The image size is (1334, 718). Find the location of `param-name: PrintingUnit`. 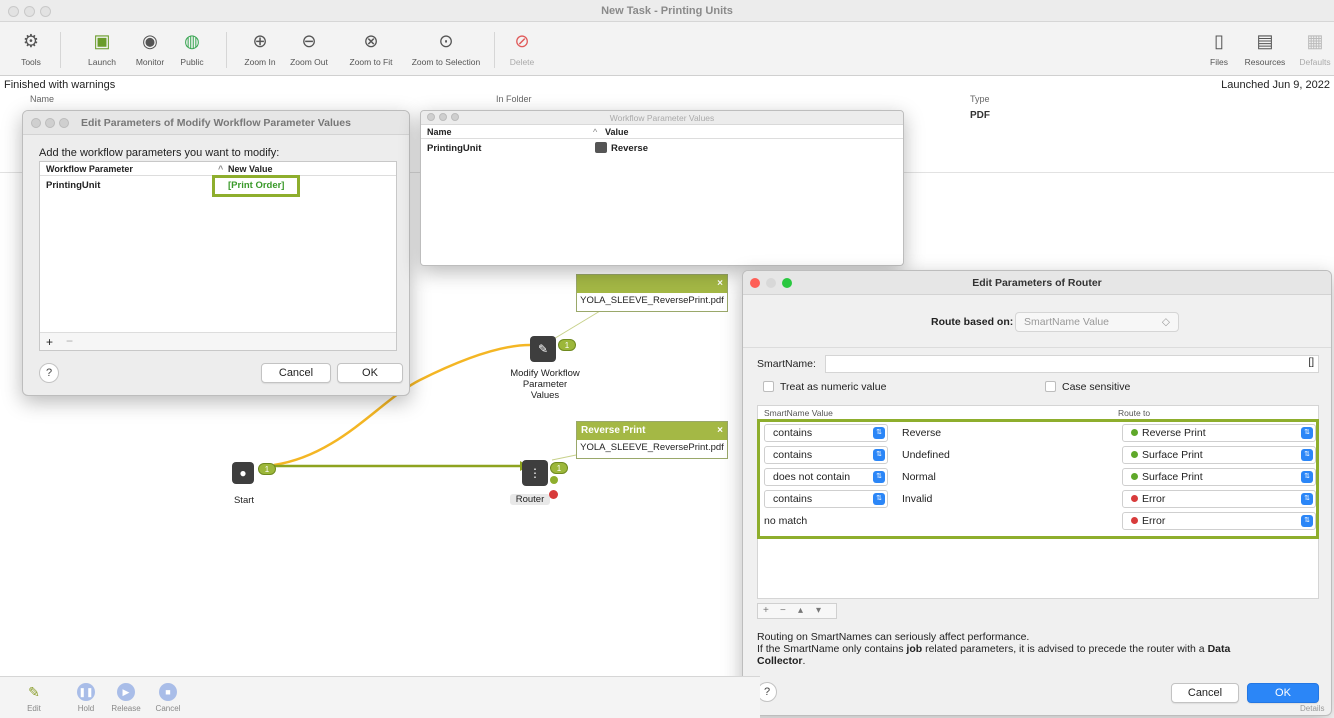

param-name: PrintingUnit is located at coordinates (73, 185).